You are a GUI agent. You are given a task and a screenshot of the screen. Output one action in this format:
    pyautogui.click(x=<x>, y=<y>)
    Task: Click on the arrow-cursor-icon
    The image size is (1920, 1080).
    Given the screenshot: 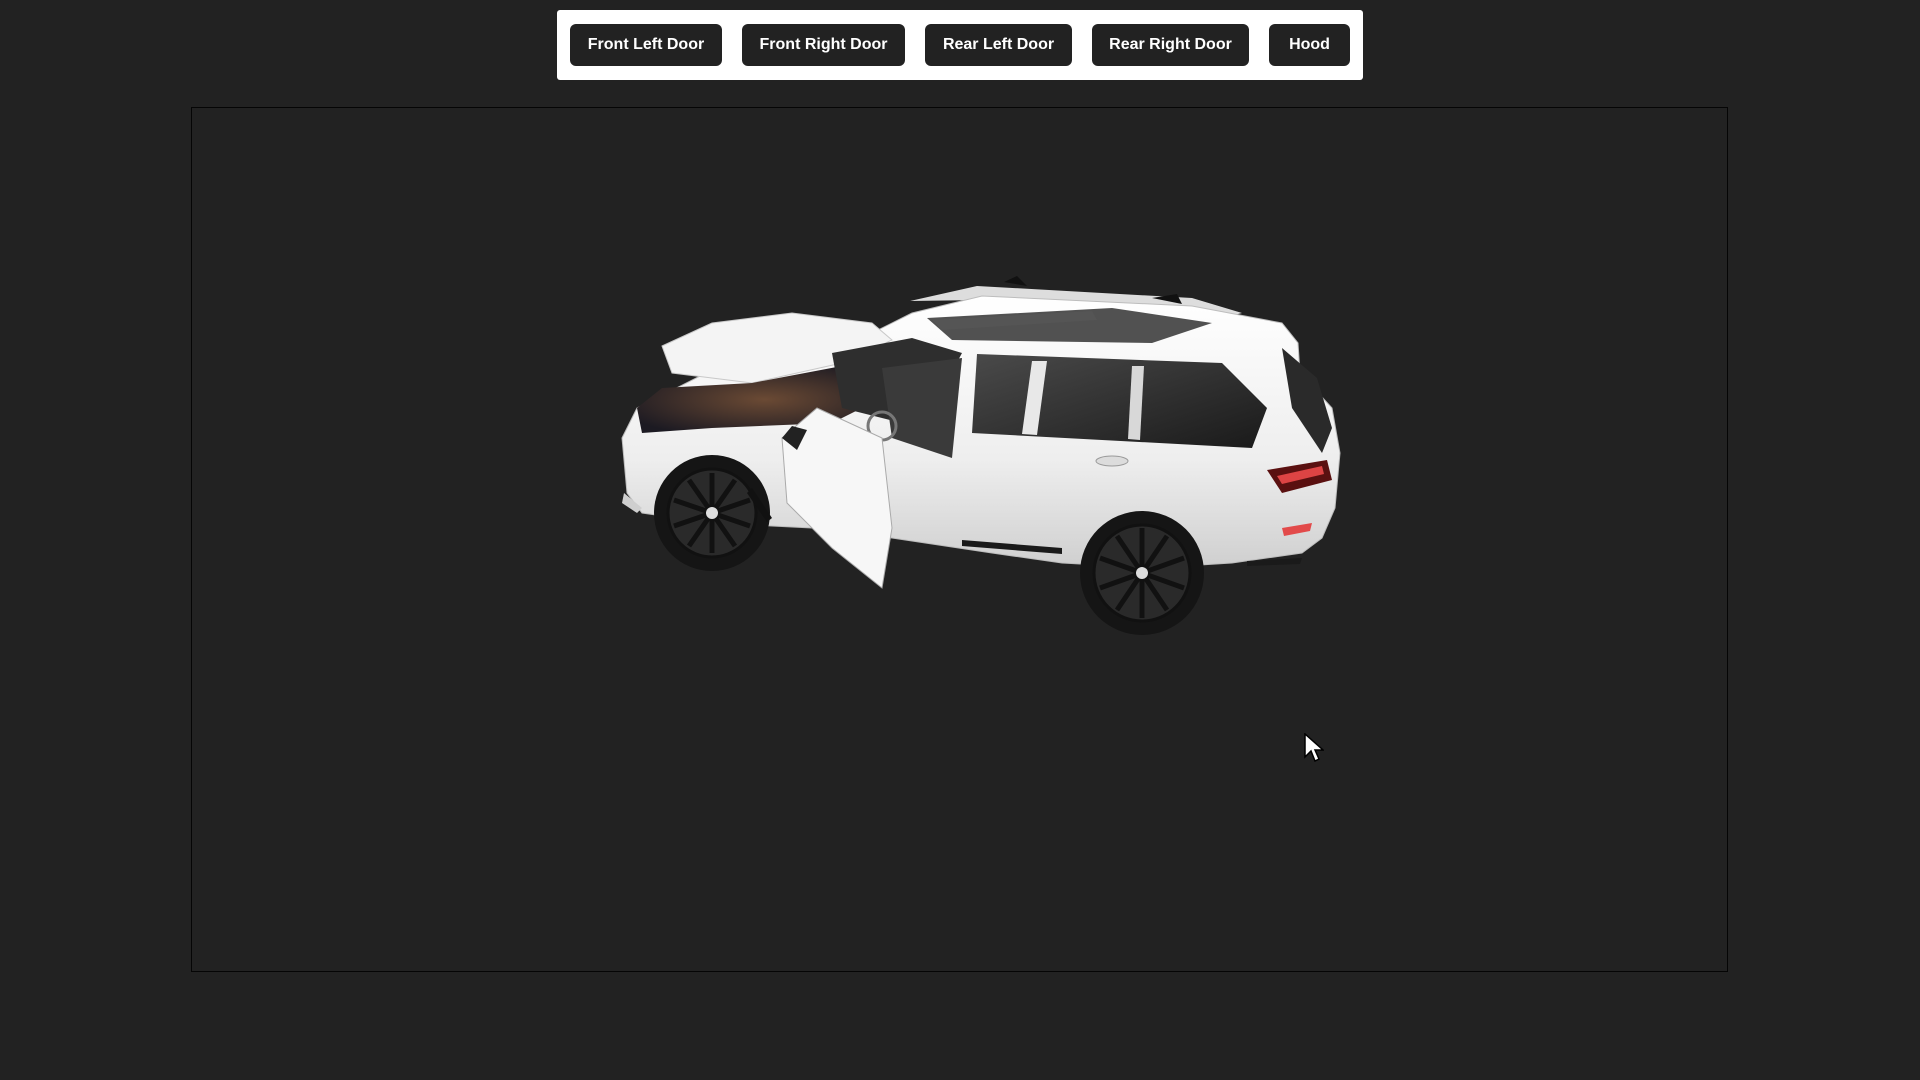 What is the action you would take?
    pyautogui.click(x=1314, y=748)
    